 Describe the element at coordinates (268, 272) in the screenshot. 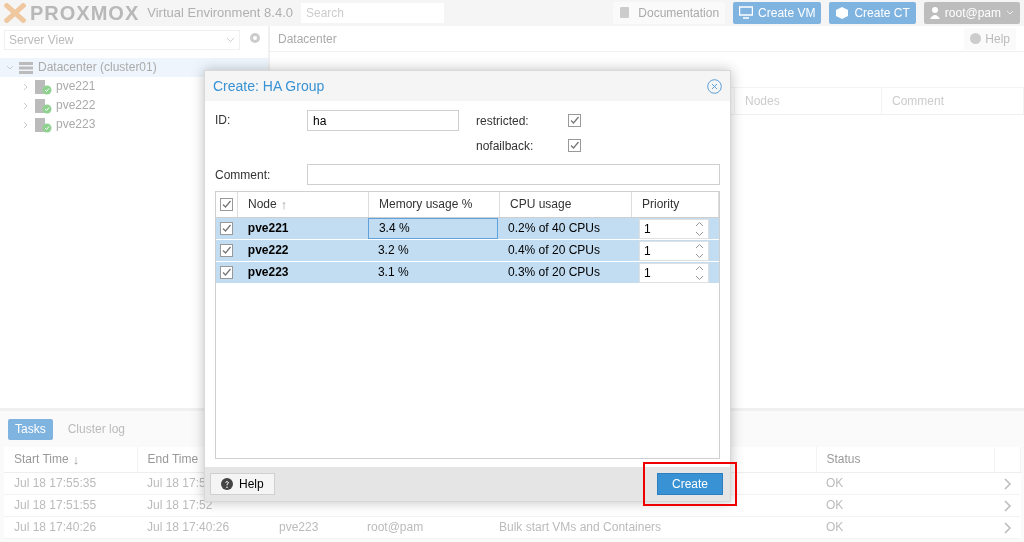

I see `table-cell-text: pve223` at that location.